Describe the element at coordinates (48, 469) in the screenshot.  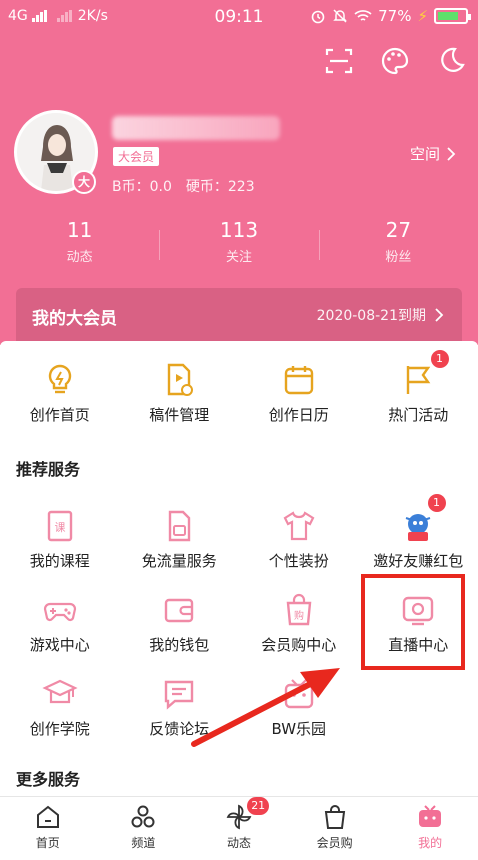
I see `recommended-services-title: 推荐服务` at that location.